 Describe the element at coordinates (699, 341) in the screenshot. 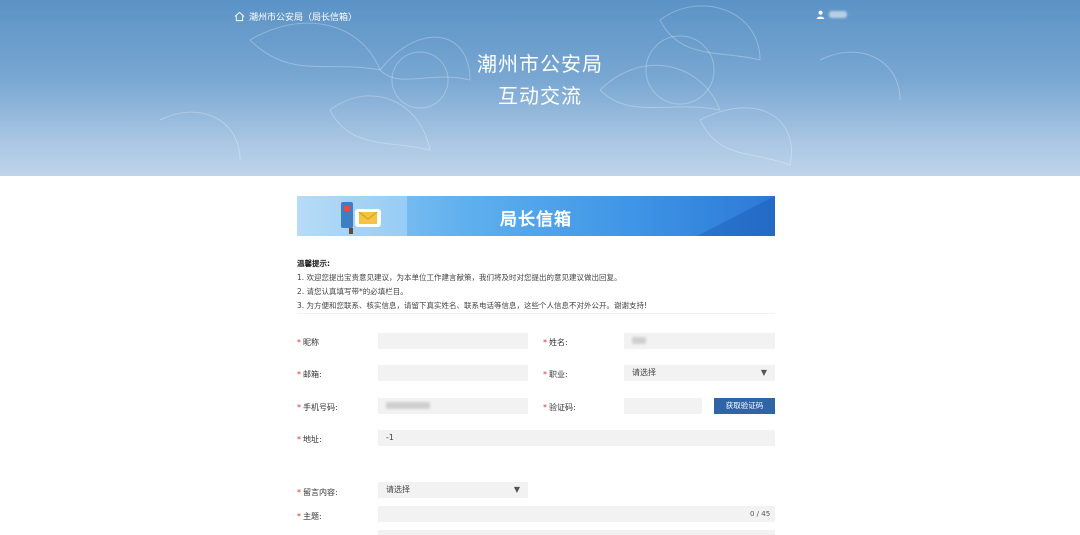

I see `name-input` at that location.